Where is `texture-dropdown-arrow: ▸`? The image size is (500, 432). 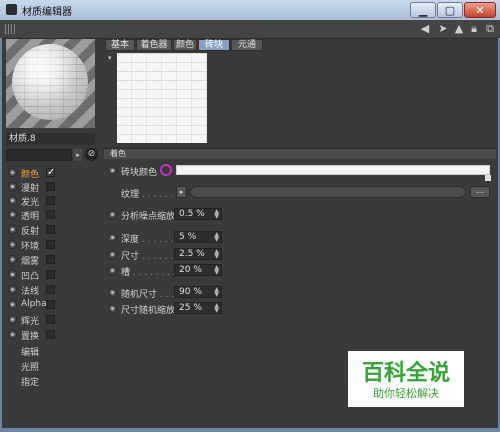
texture-dropdown-arrow: ▸ is located at coordinates (181, 192).